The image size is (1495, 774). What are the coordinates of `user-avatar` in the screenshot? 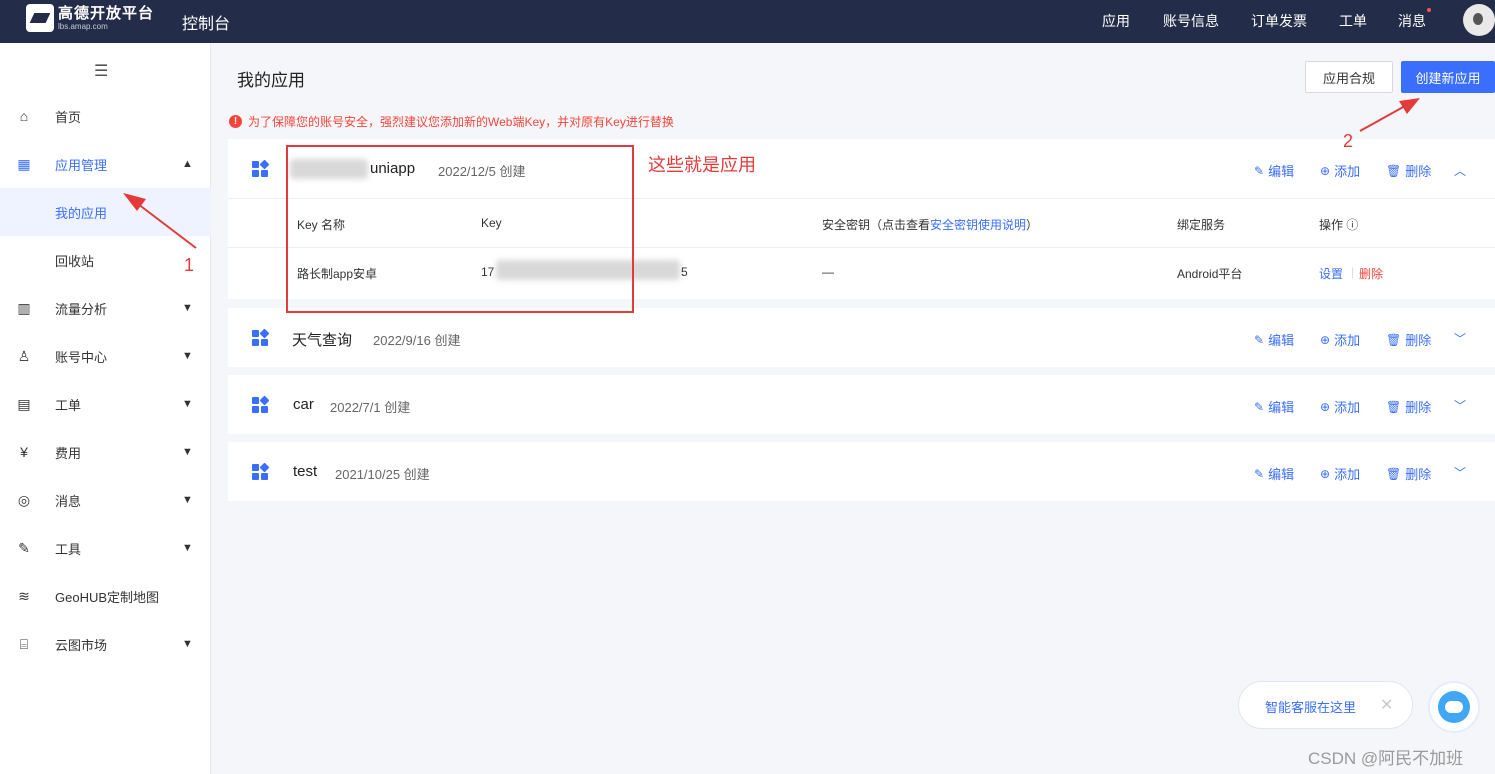 It's located at (1479, 20).